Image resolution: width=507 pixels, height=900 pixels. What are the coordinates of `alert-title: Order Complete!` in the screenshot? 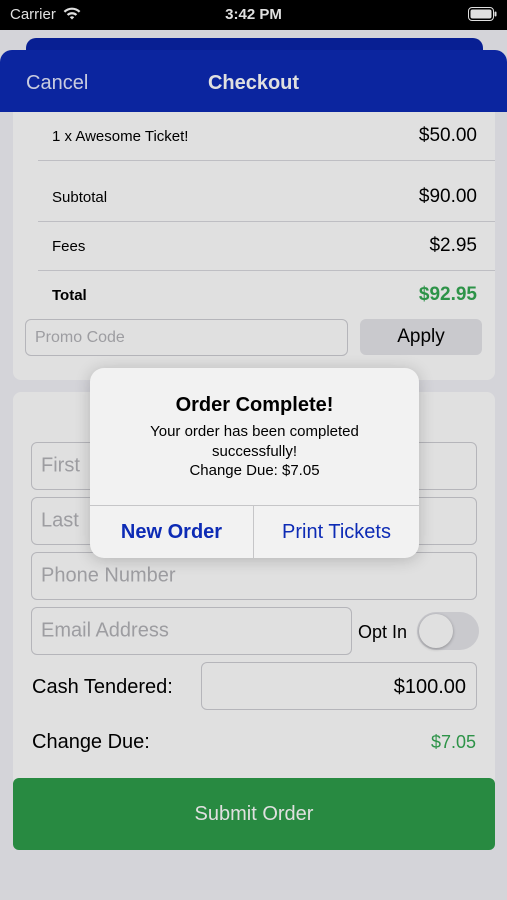 It's located at (254, 405).